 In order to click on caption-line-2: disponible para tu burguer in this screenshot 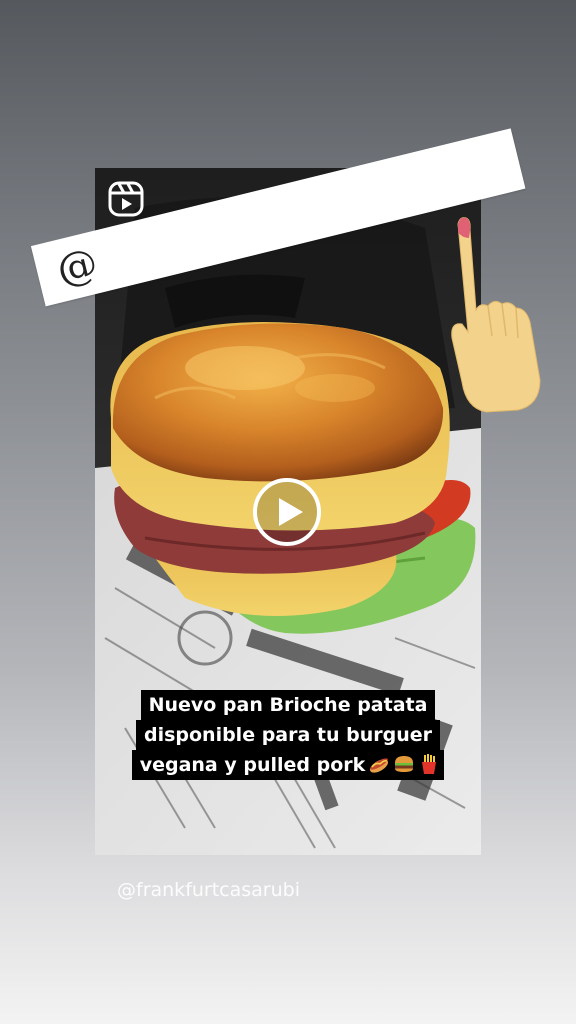, I will do `click(288, 735)`.